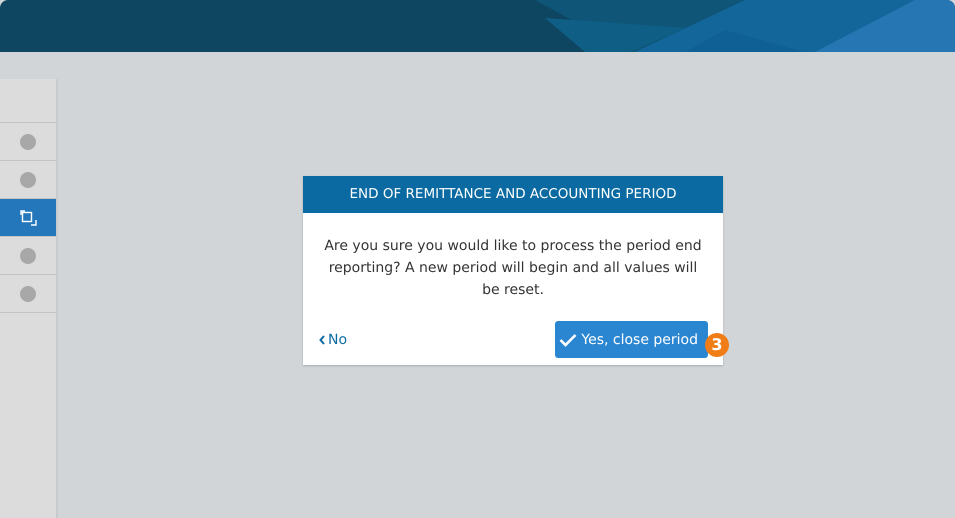 Image resolution: width=955 pixels, height=518 pixels. I want to click on dialog-title: END OF REMITTANCE AND ACCOUNTING PERIOD, so click(513, 194).